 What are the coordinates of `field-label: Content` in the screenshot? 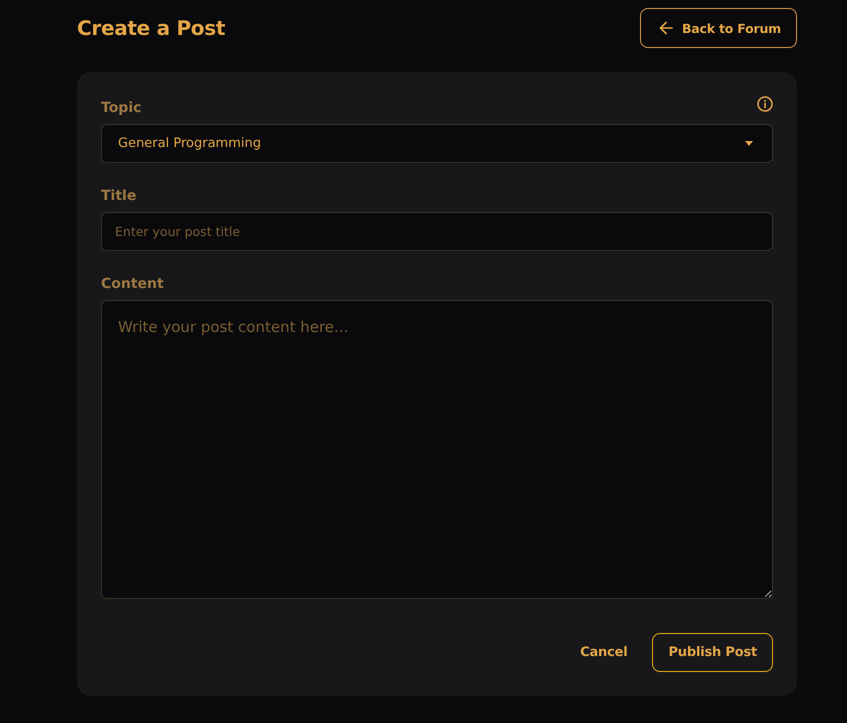 It's located at (132, 284).